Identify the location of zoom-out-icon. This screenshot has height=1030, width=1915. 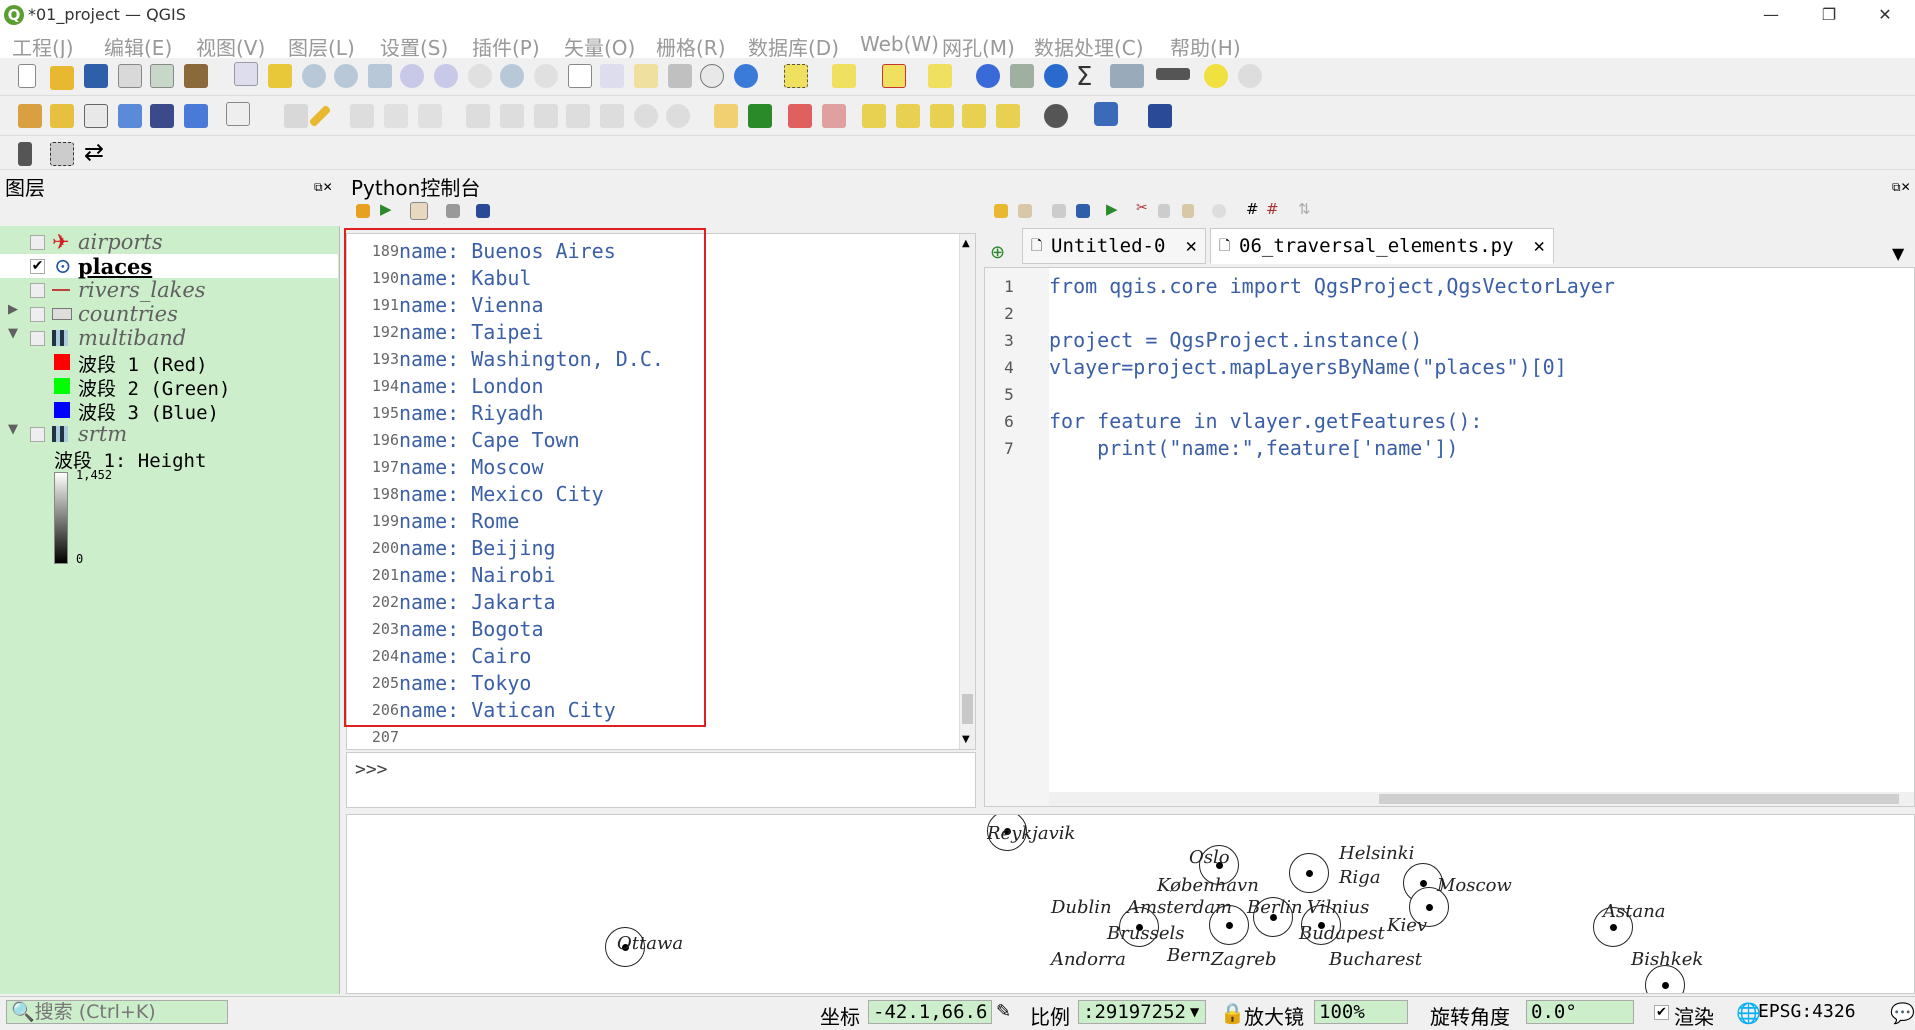
(346, 76).